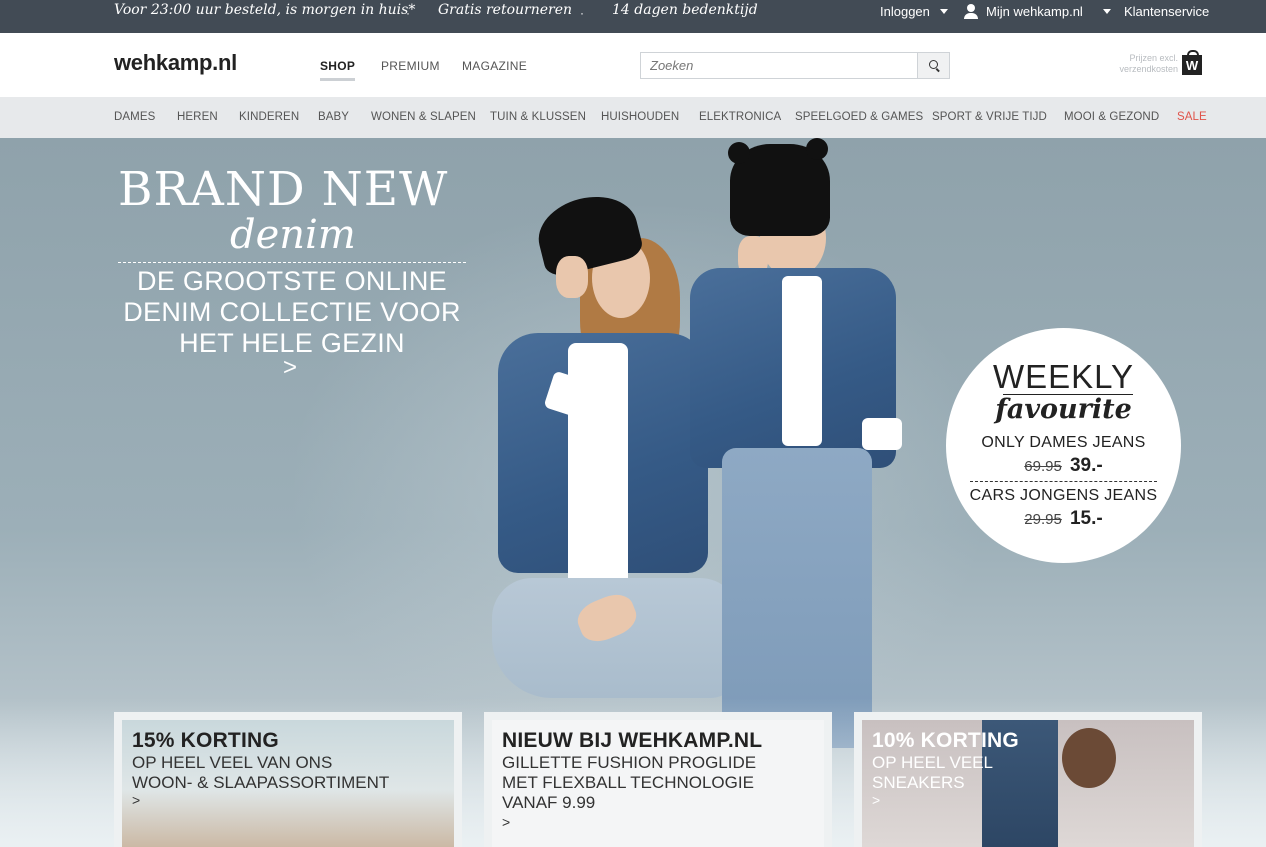 This screenshot has width=1266, height=847. Describe the element at coordinates (1063, 481) in the screenshot. I see `weekly-divider` at that location.